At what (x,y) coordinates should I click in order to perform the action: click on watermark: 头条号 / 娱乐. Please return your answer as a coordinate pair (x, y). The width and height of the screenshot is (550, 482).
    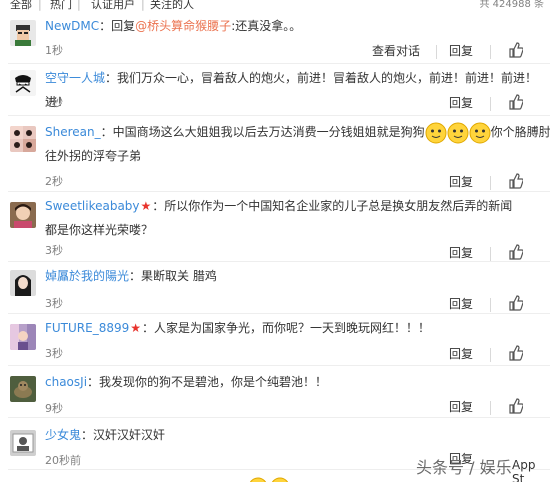
    Looking at the image, I should click on (464, 467).